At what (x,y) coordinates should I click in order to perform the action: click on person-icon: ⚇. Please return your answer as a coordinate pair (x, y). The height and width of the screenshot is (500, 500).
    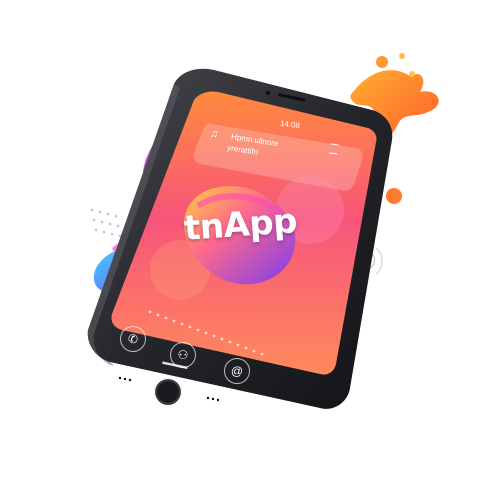
    Looking at the image, I should click on (183, 355).